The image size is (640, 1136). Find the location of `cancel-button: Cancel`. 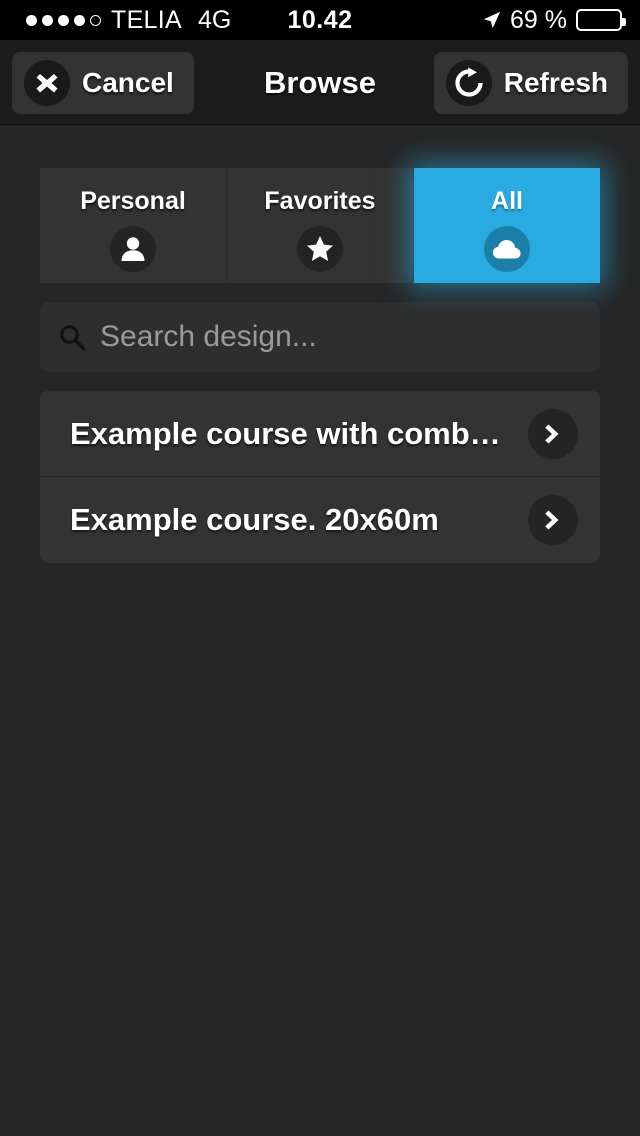

cancel-button: Cancel is located at coordinates (103, 83).